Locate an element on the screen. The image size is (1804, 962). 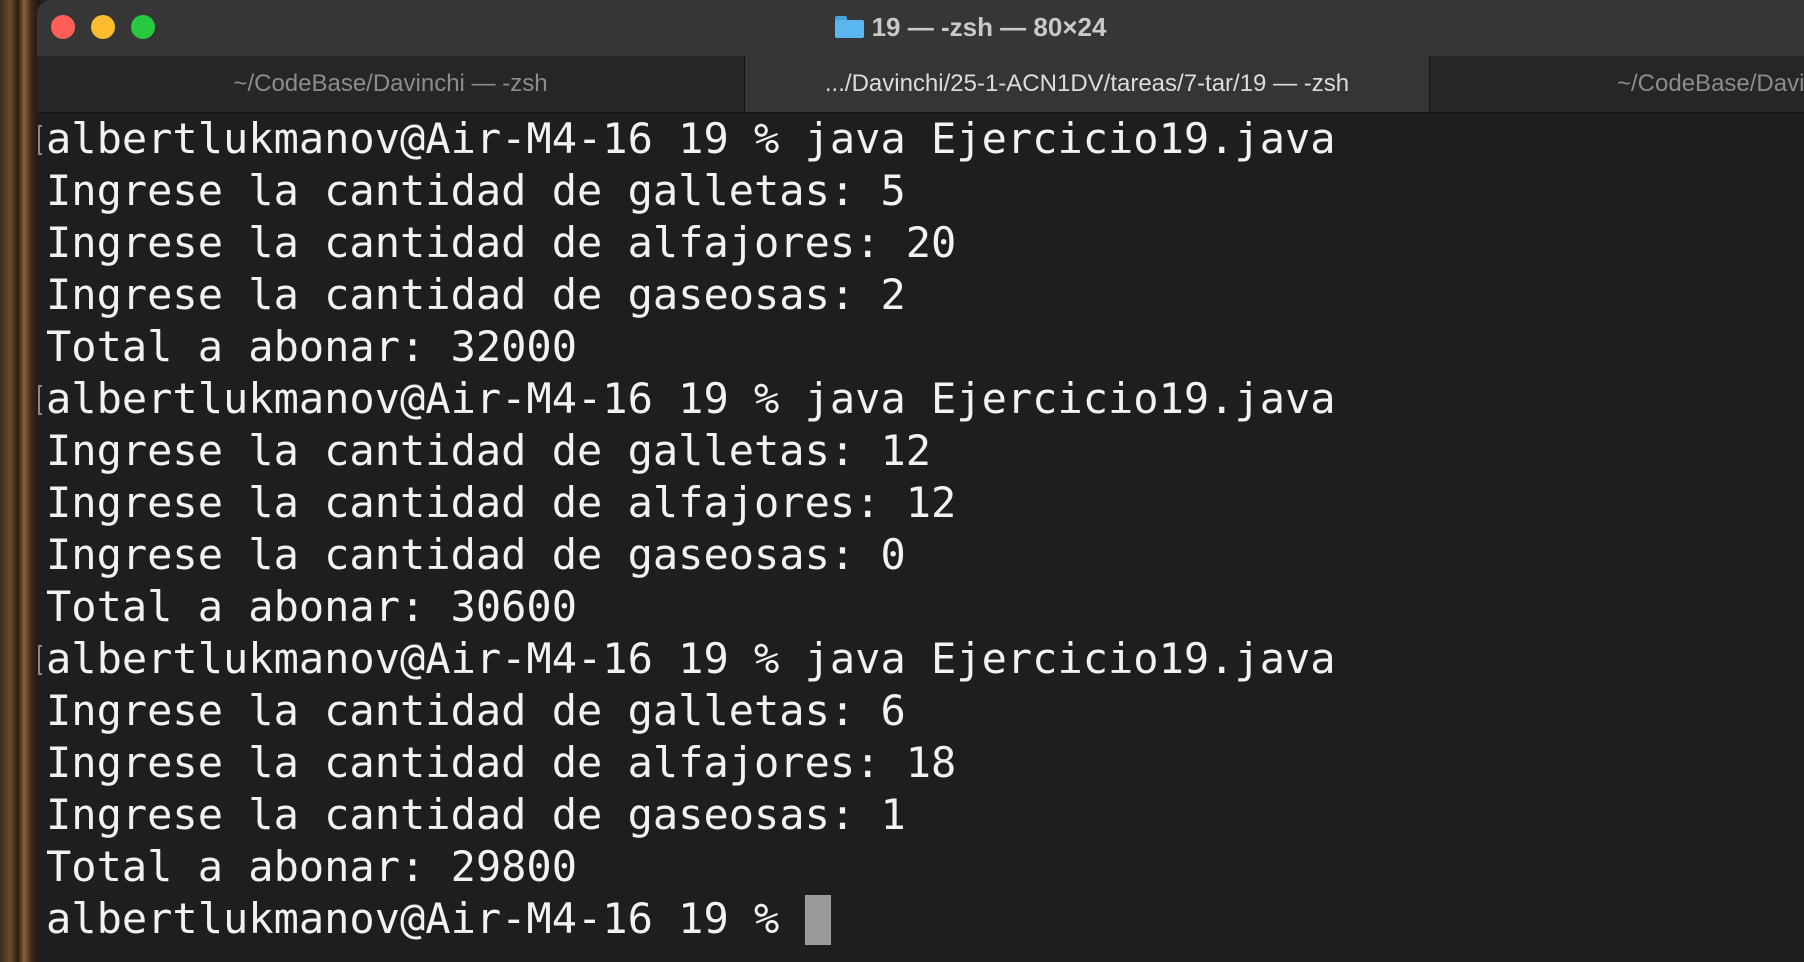
window-title: 19 — -zsh — 80×24 is located at coordinates (989, 27).